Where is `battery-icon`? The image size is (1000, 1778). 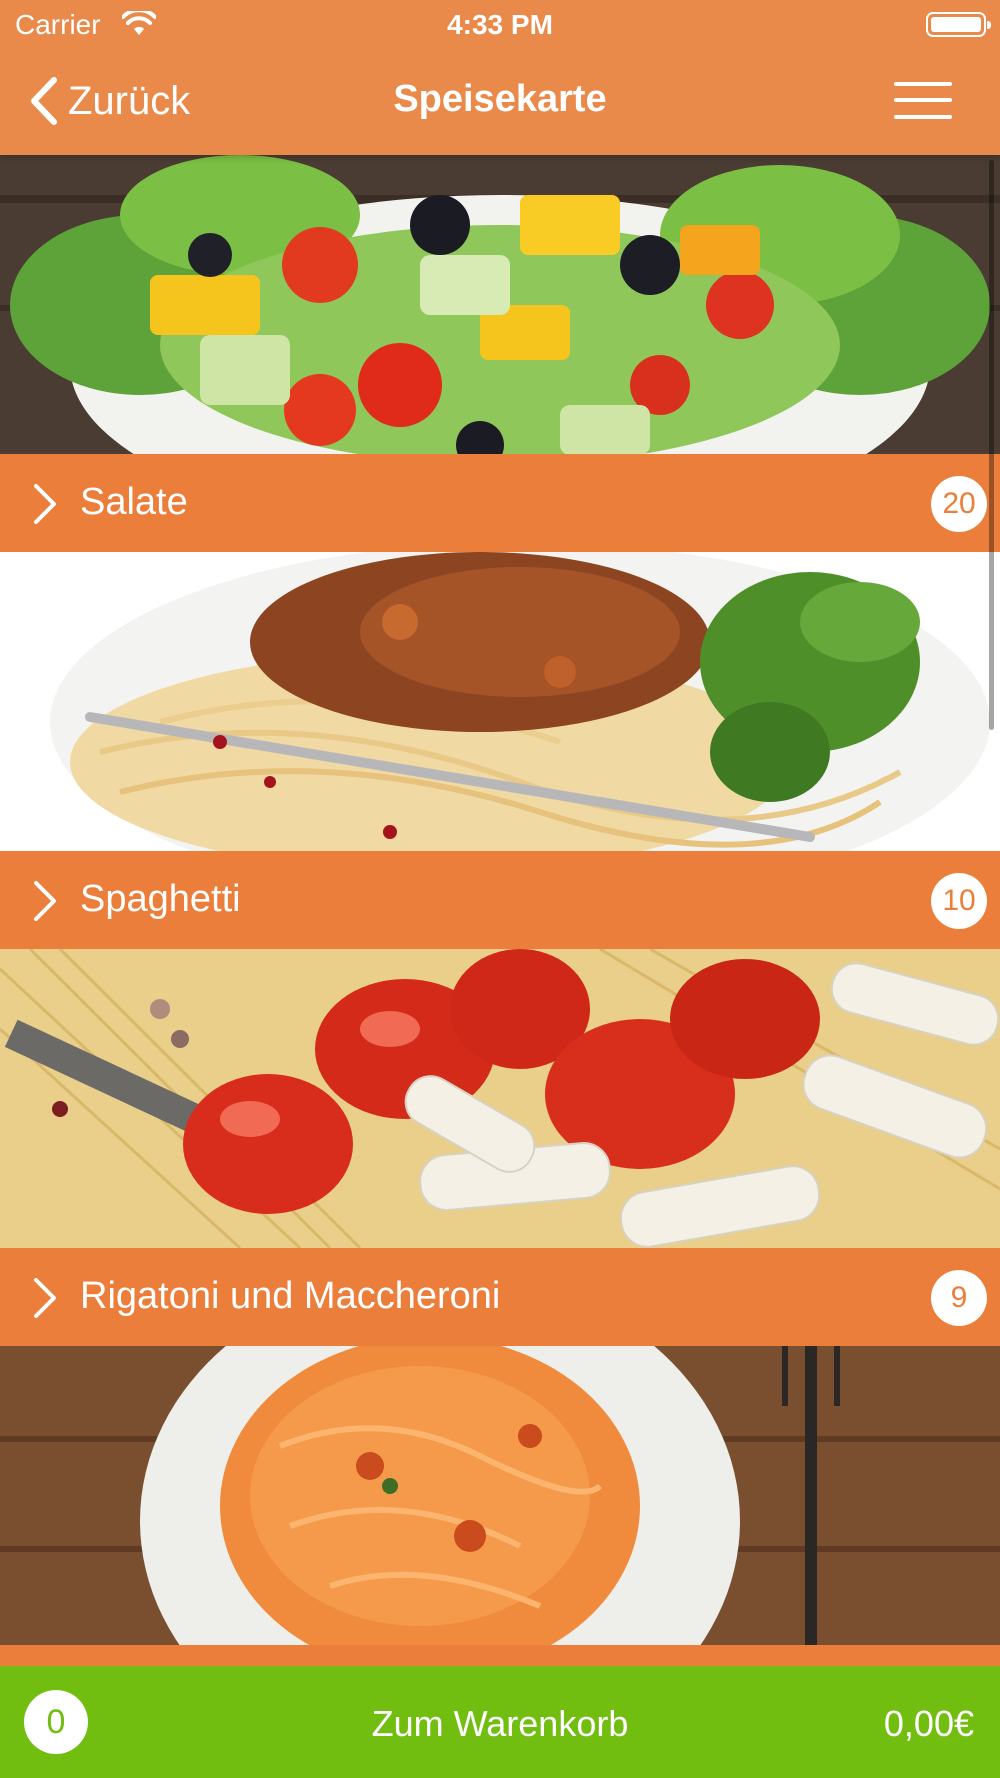
battery-icon is located at coordinates (958, 24).